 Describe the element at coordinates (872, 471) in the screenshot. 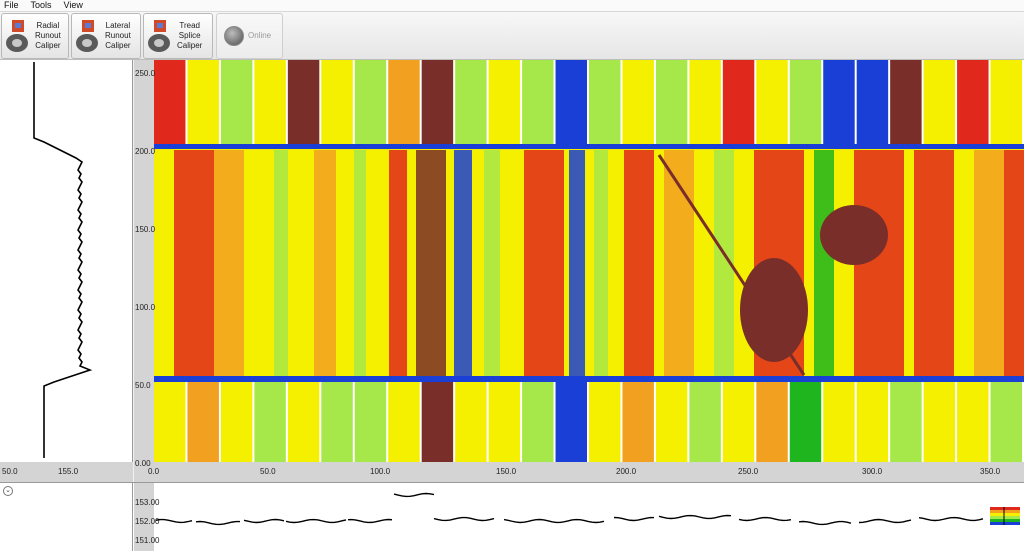

I see `heatmap-x-tick: 300.0` at that location.